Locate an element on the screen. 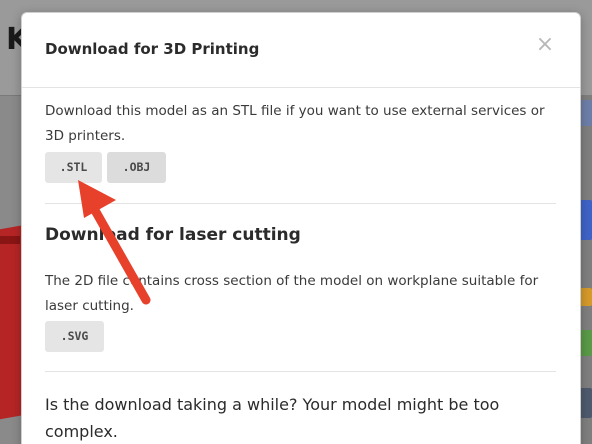 Image resolution: width=592 pixels, height=444 pixels. background-3d-model is located at coordinates (11, 325).